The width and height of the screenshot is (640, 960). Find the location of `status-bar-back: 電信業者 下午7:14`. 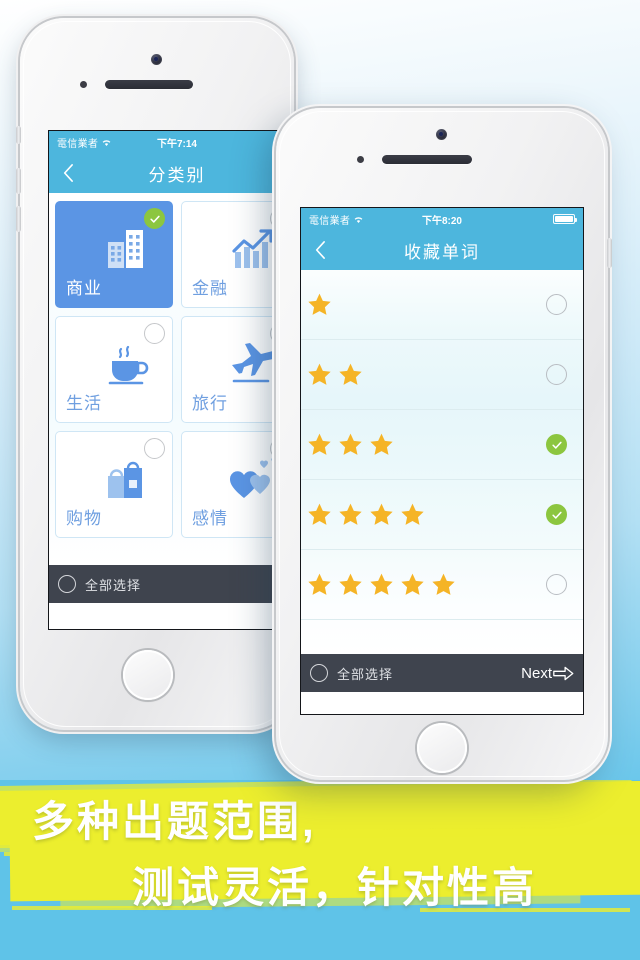

status-bar-back: 電信業者 下午7:14 is located at coordinates (177, 142).